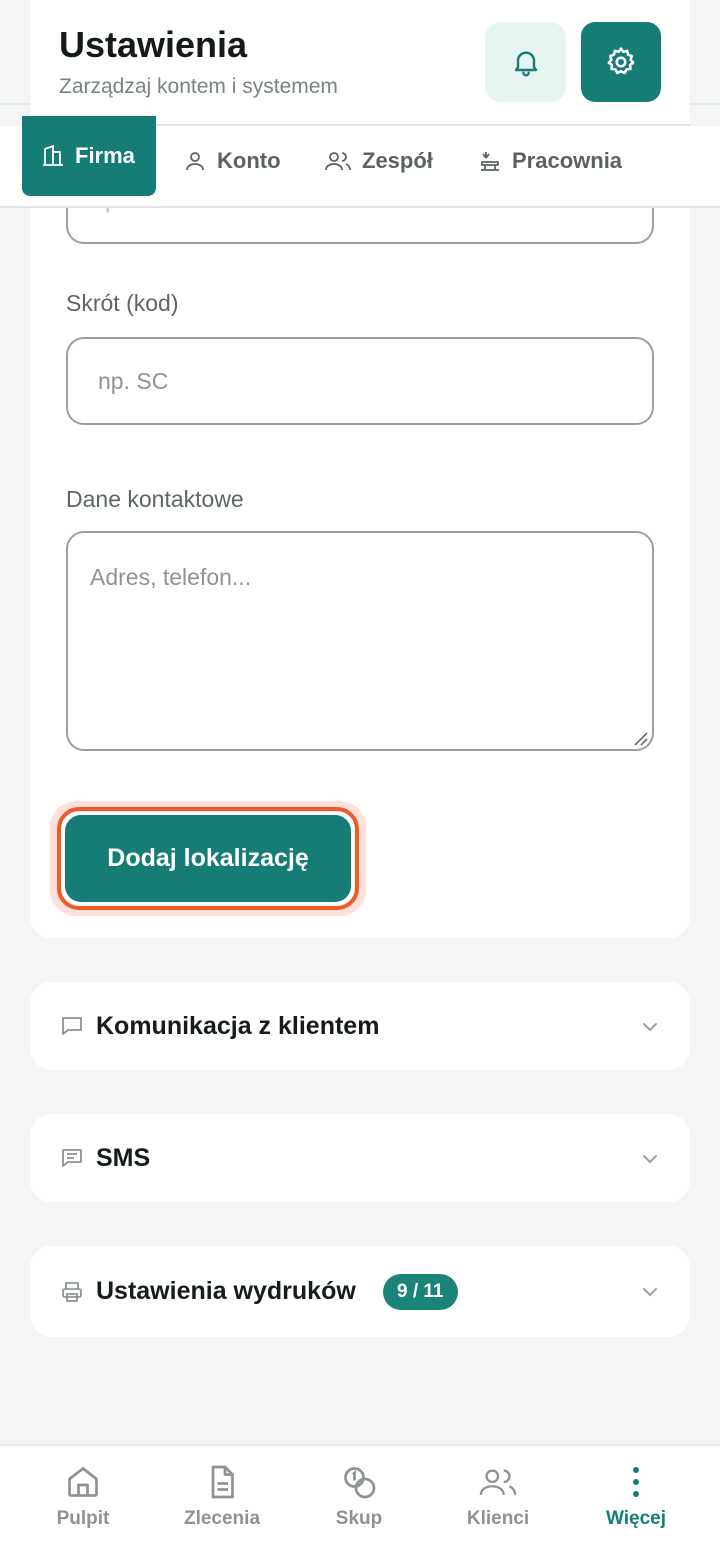  What do you see at coordinates (360, 381) in the screenshot?
I see `code-input: np. SC` at bounding box center [360, 381].